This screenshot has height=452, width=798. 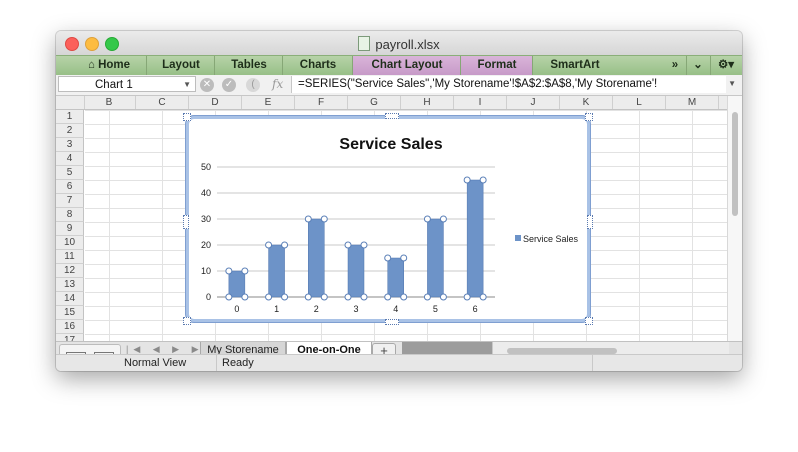 What do you see at coordinates (70, 201) in the screenshot?
I see `row-header: 7` at bounding box center [70, 201].